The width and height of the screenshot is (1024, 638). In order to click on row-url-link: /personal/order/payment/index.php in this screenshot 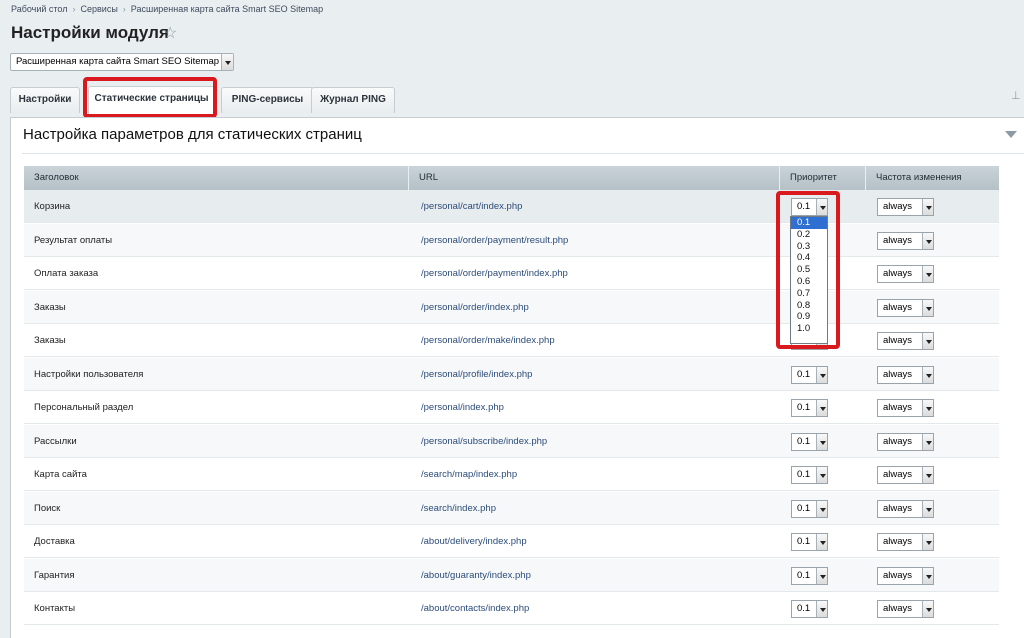, I will do `click(494, 273)`.